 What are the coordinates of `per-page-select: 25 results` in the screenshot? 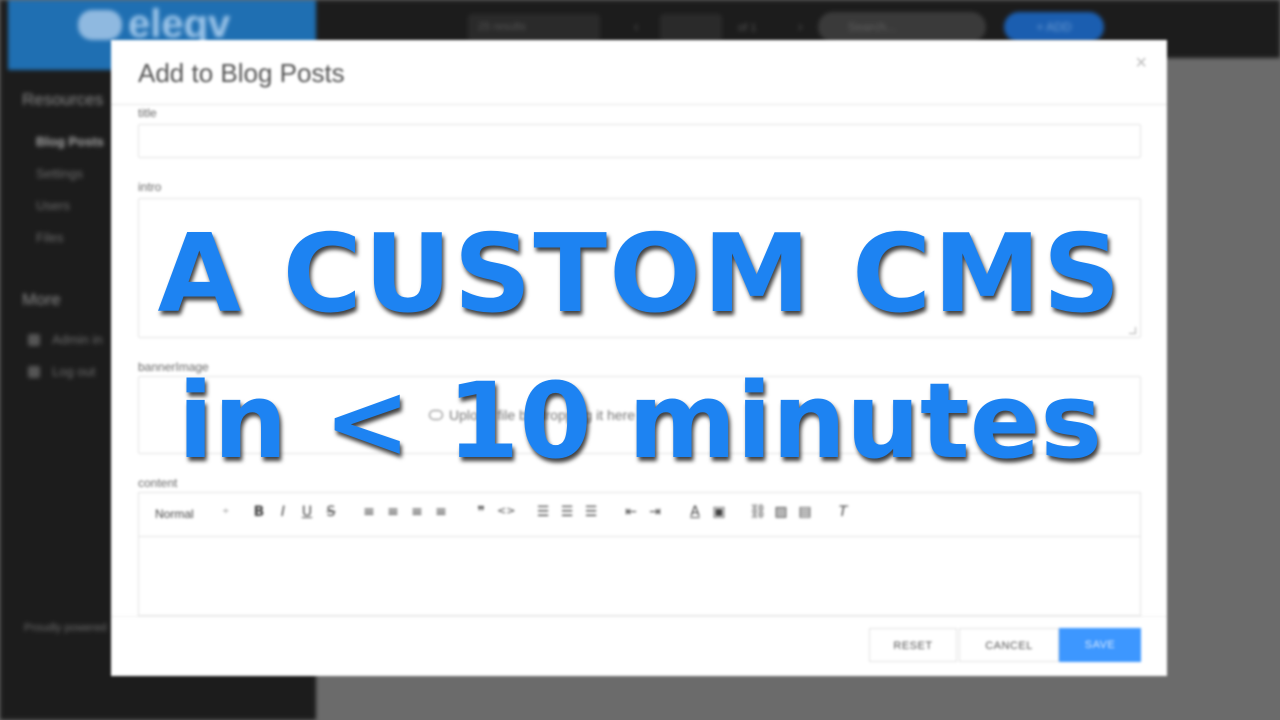 It's located at (534, 28).